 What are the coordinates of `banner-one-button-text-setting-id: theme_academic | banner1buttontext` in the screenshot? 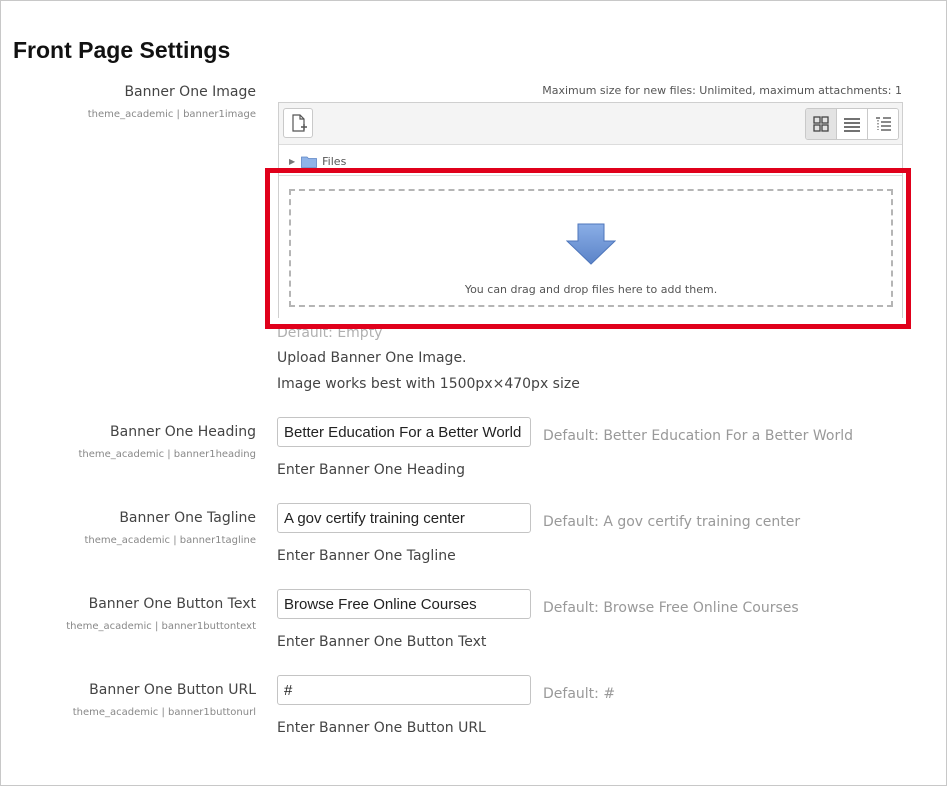 It's located at (161, 626).